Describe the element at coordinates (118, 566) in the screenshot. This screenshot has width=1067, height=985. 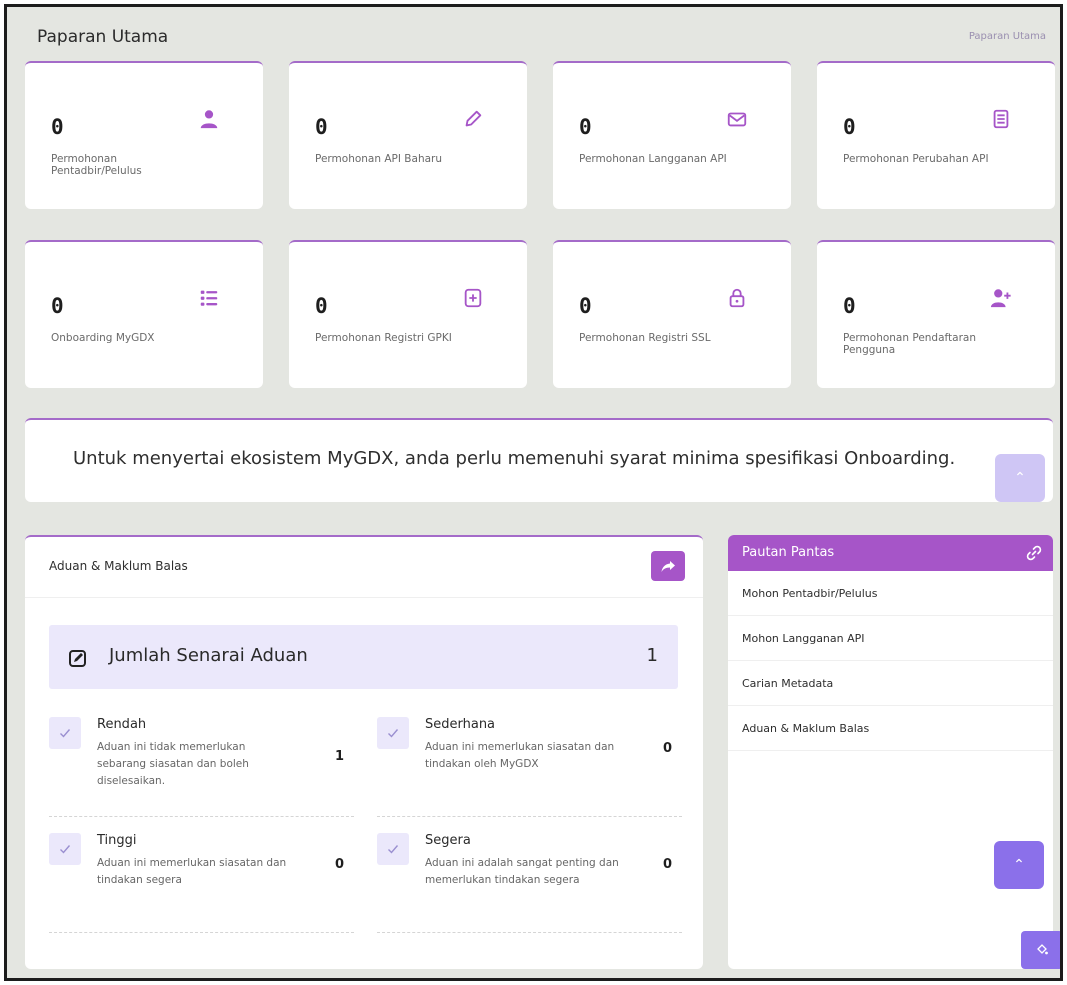
I see `complaints-title: Aduan & Maklum Balas` at that location.